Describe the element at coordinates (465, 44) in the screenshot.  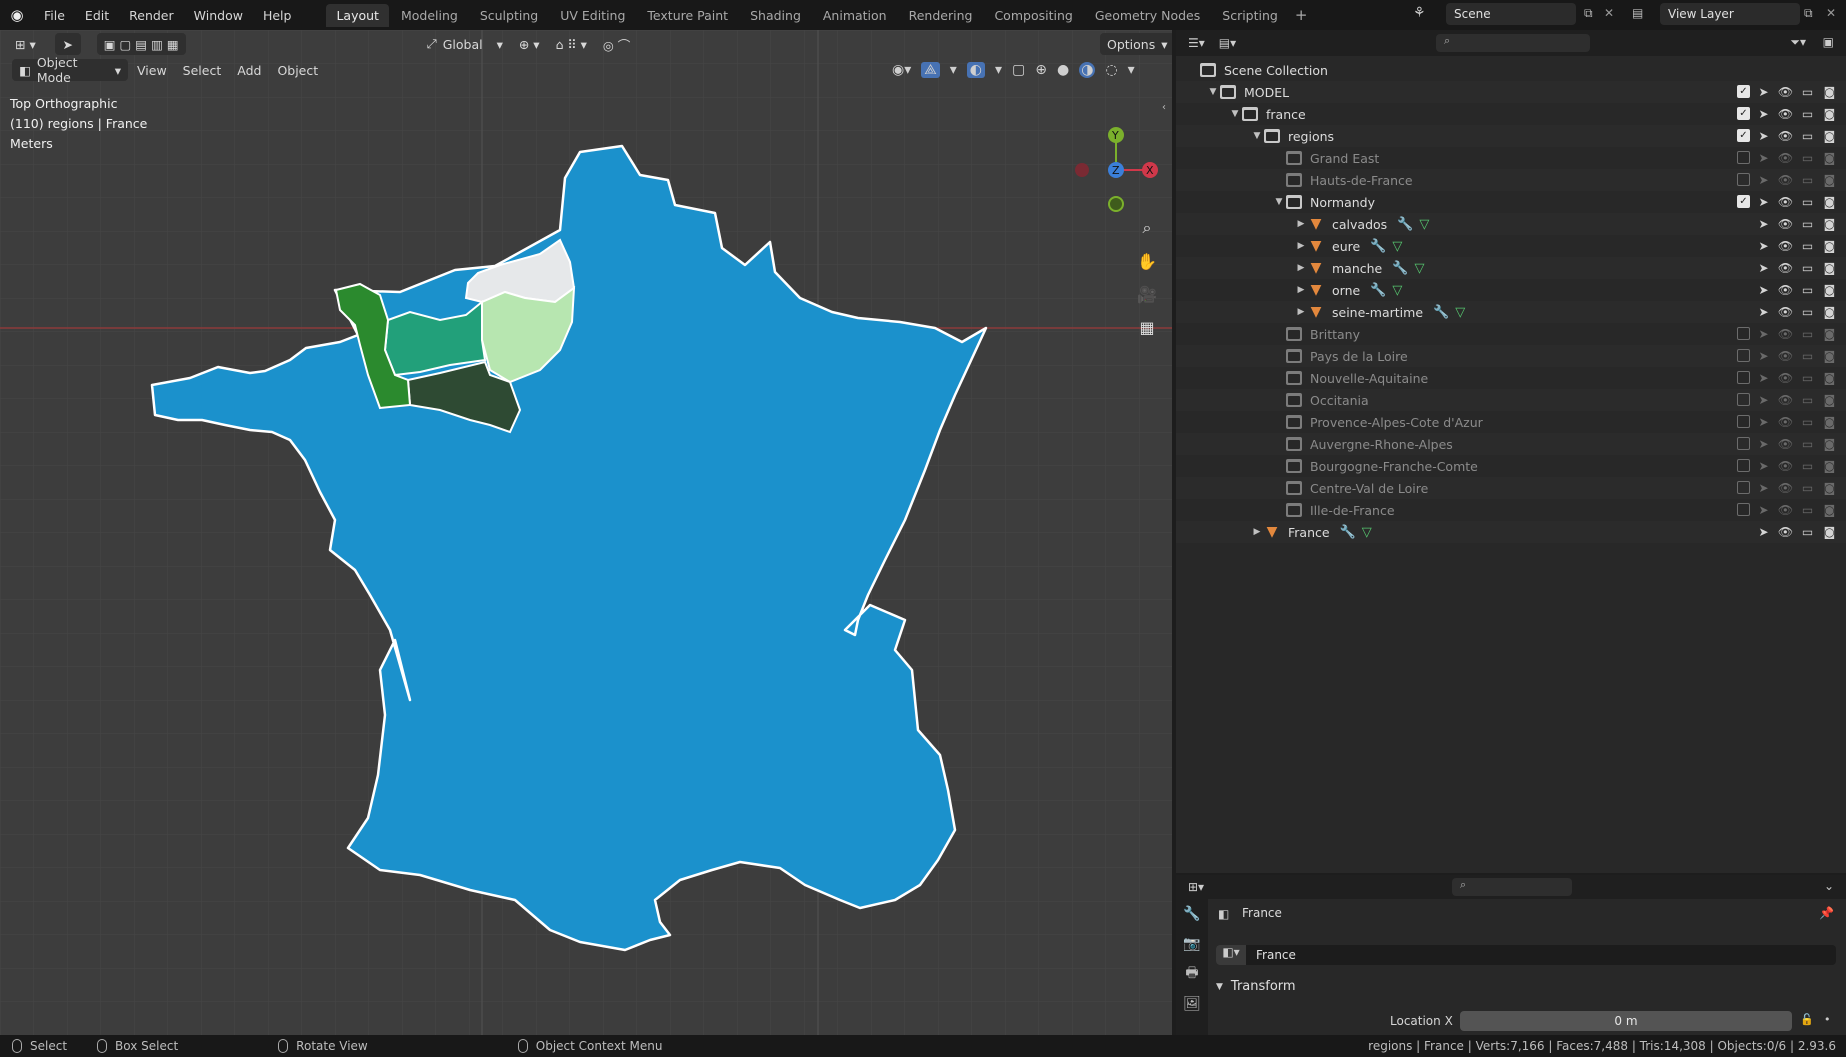
I see `transform-orientation-dropdown: ⤢ Global ▾` at that location.